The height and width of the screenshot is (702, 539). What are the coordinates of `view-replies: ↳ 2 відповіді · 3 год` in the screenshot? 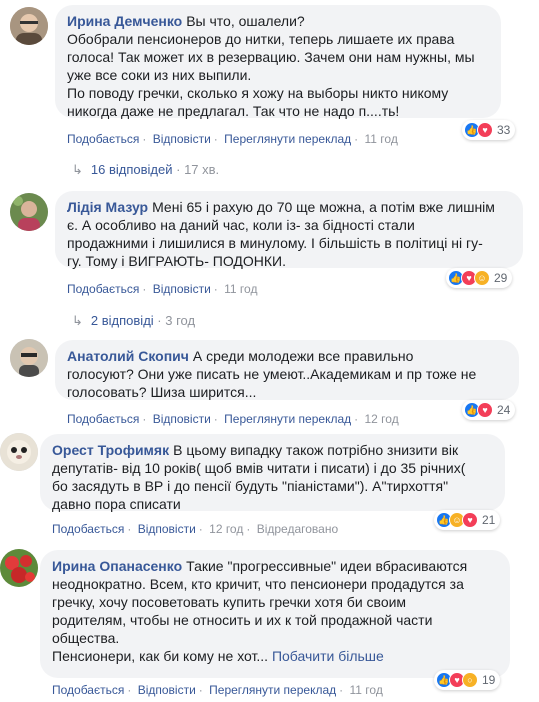 It's located at (133, 321).